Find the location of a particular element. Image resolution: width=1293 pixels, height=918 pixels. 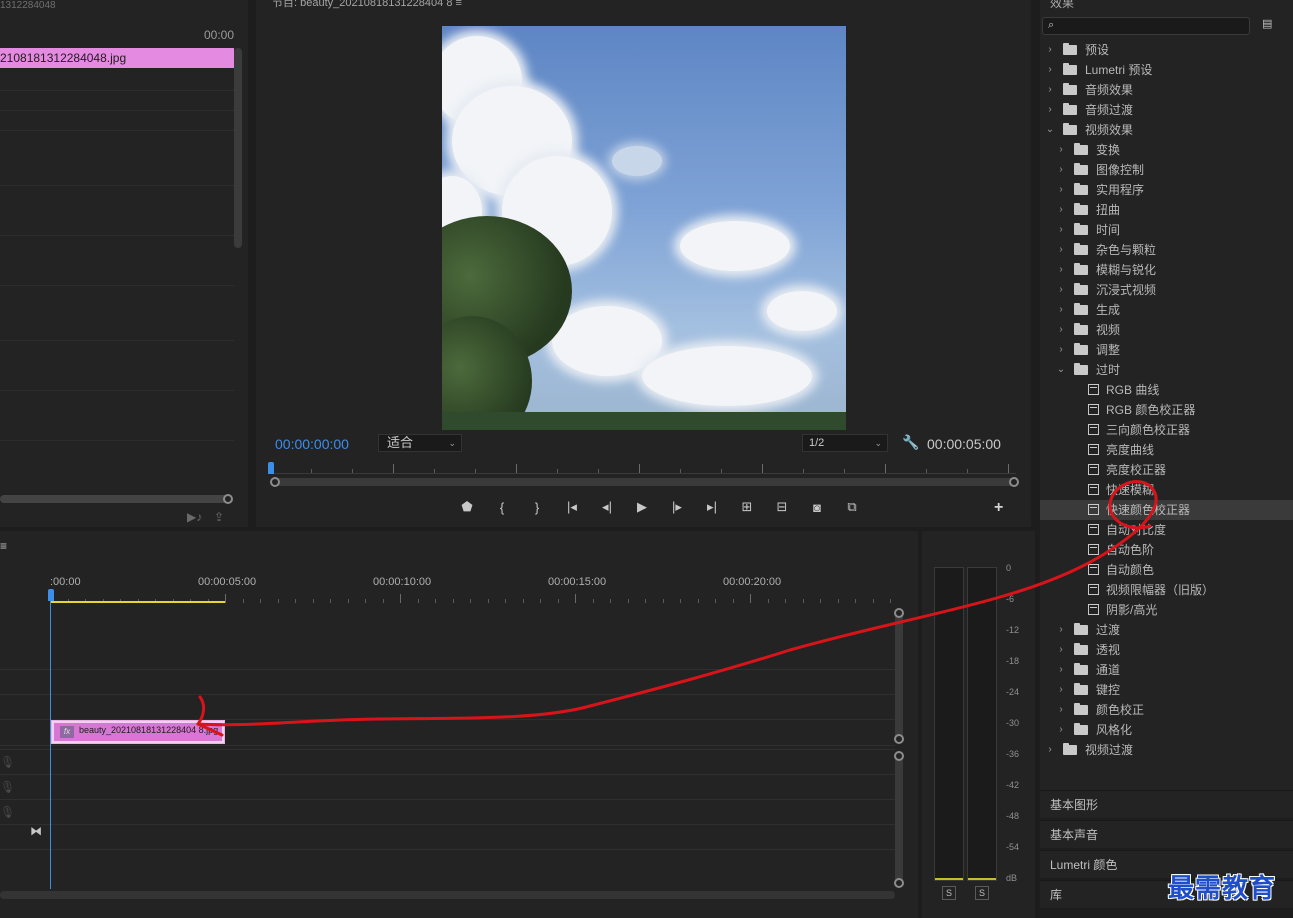

effects-tree-item: › 沉浸式视频 is located at coordinates (1166, 290).